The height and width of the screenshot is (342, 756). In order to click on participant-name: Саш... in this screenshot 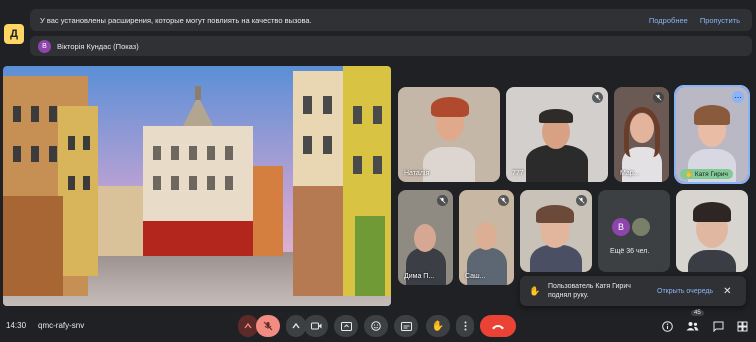, I will do `click(475, 276)`.